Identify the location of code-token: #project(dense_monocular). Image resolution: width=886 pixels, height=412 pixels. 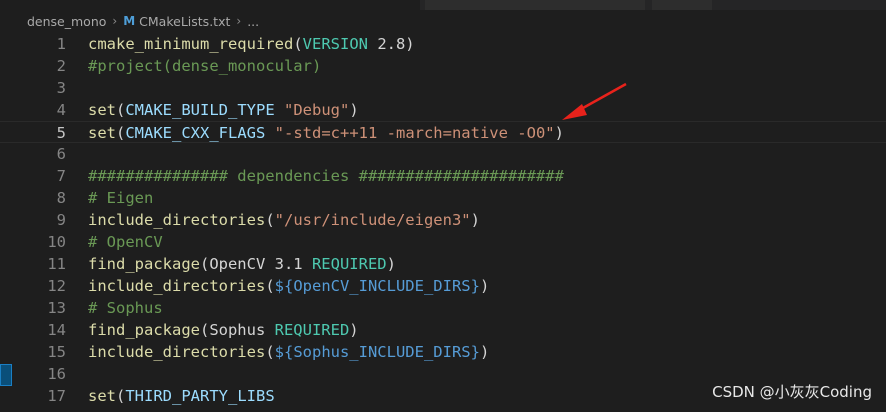
(205, 66).